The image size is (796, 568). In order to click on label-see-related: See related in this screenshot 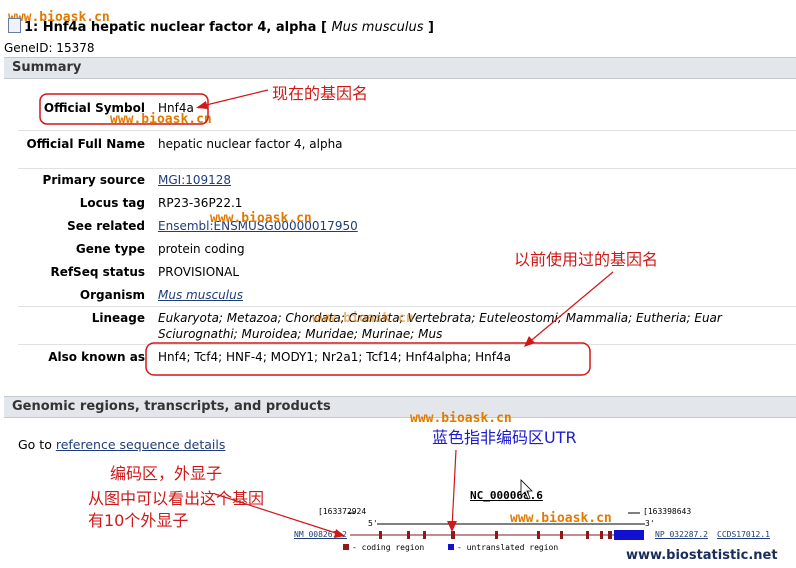, I will do `click(106, 226)`.